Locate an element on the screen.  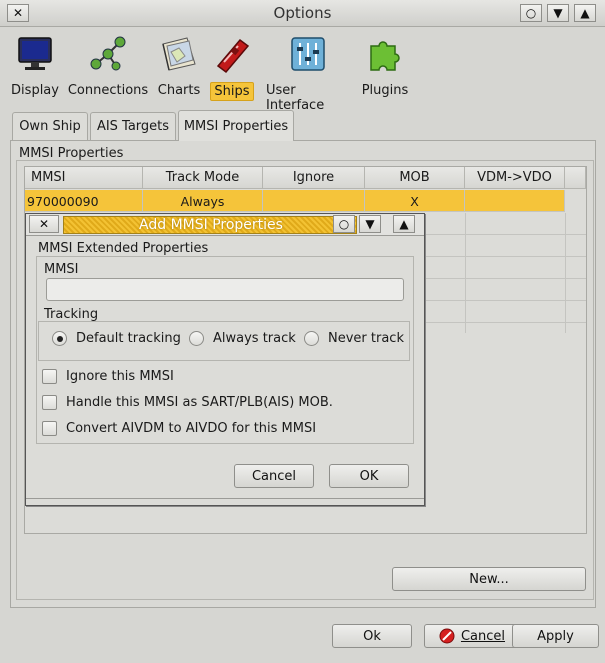
column-header-mmsi: MMSI is located at coordinates (84, 178).